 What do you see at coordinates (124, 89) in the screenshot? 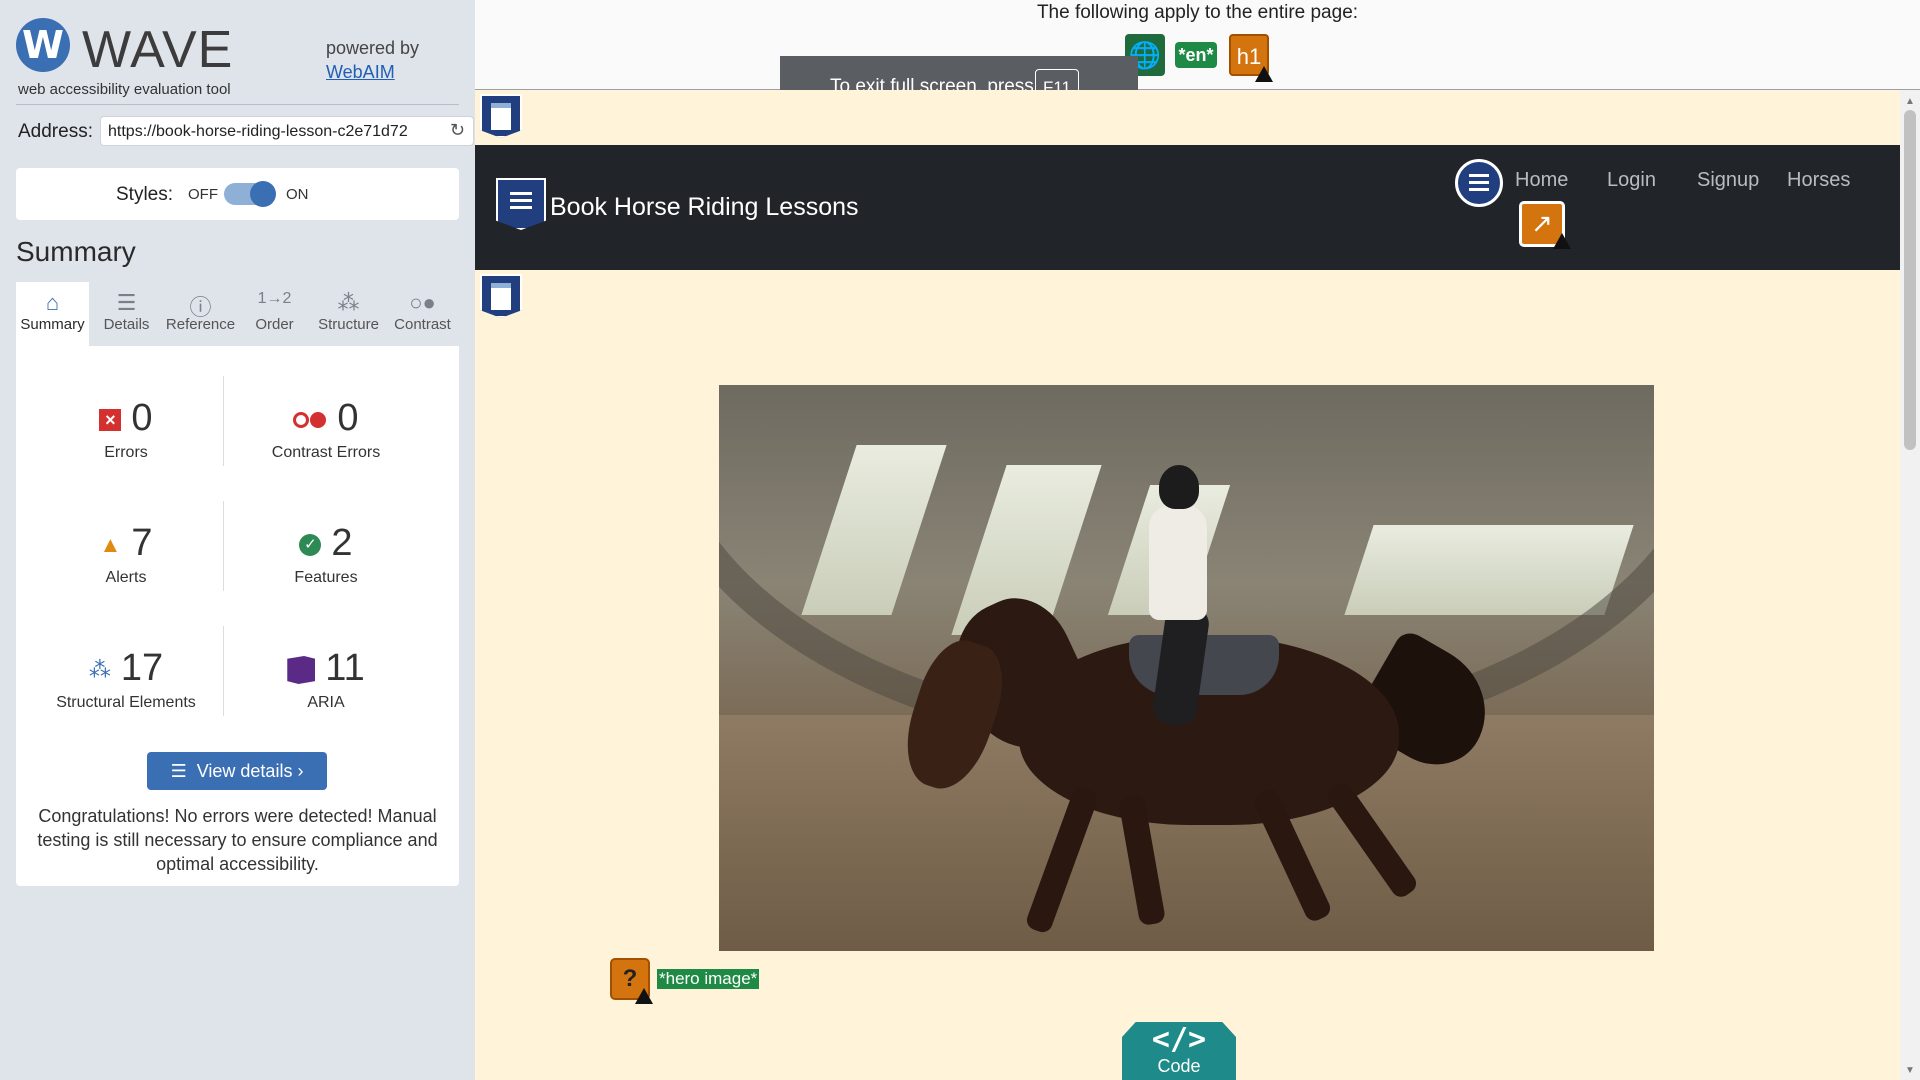
I see `wave-subtitle: web accessibility evaluation tool` at bounding box center [124, 89].